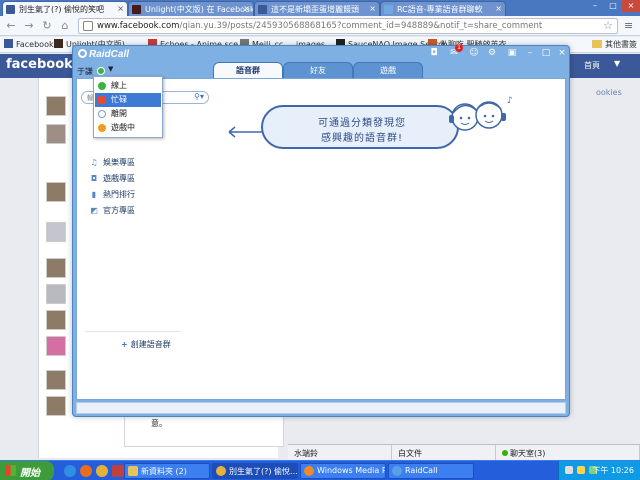 The image size is (640, 480). I want to click on facebook-logo: facebook, so click(39, 64).